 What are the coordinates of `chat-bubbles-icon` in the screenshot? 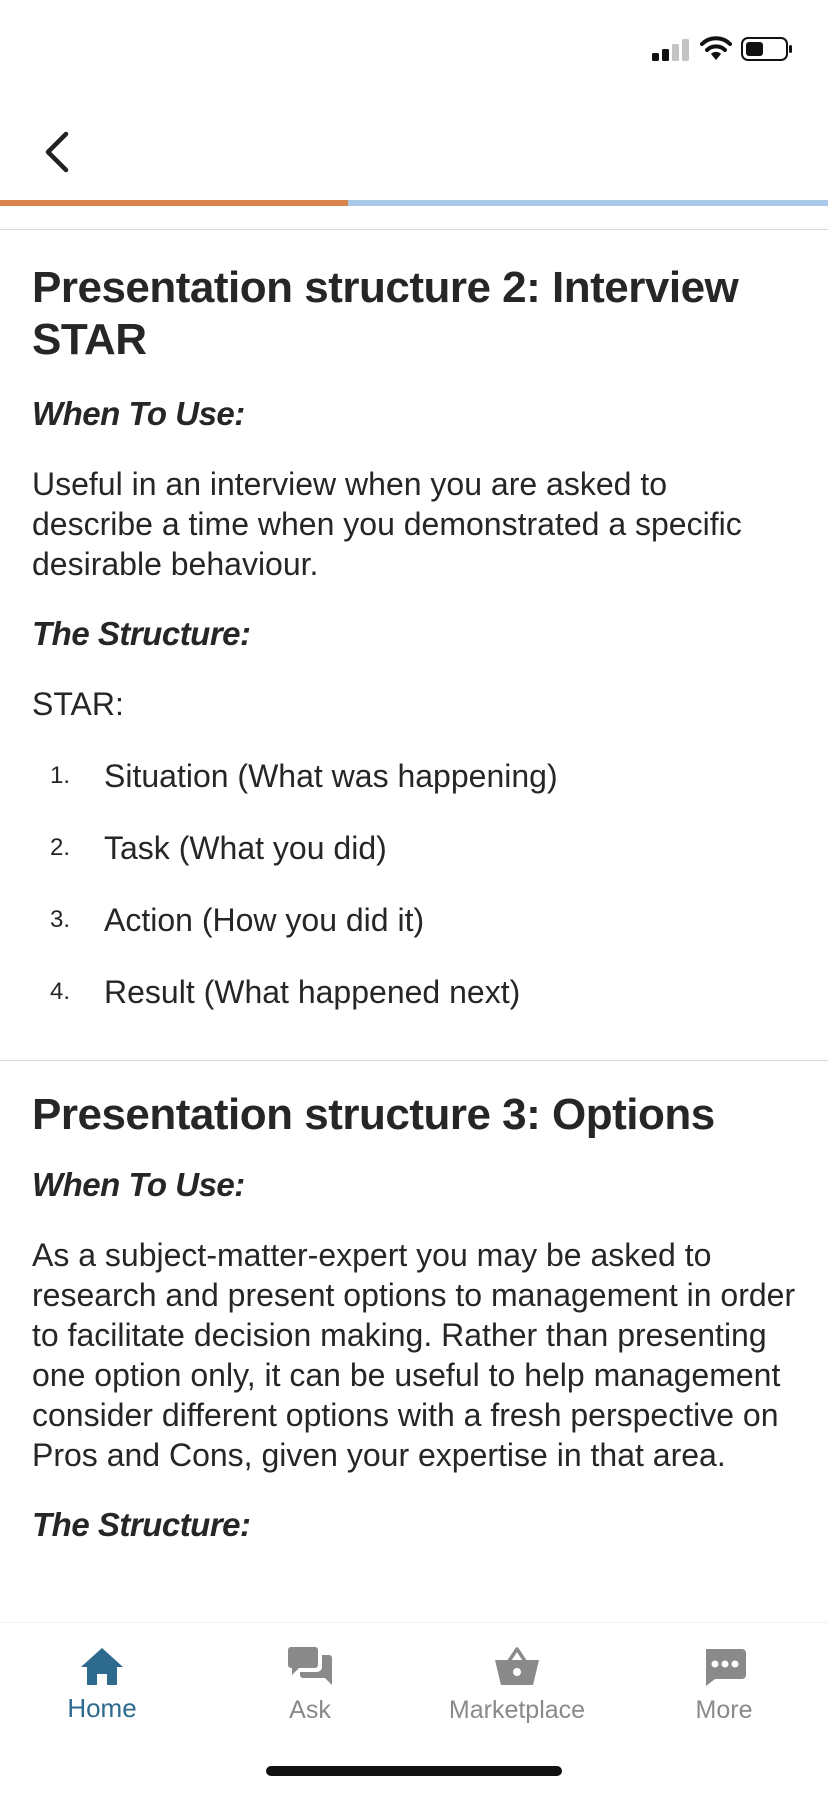 It's located at (310, 1666).